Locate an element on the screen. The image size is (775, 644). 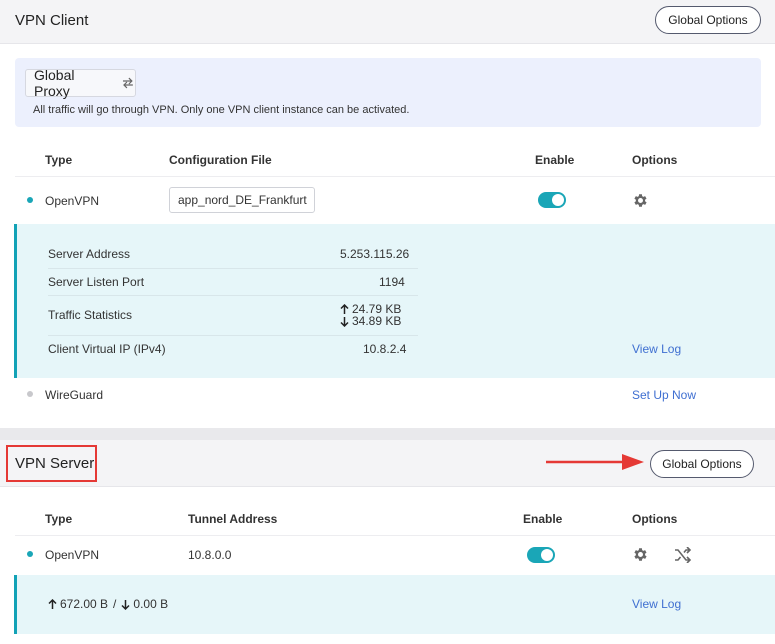
config-file-select: app_nord_DE_Frankfurt is located at coordinates (242, 200).